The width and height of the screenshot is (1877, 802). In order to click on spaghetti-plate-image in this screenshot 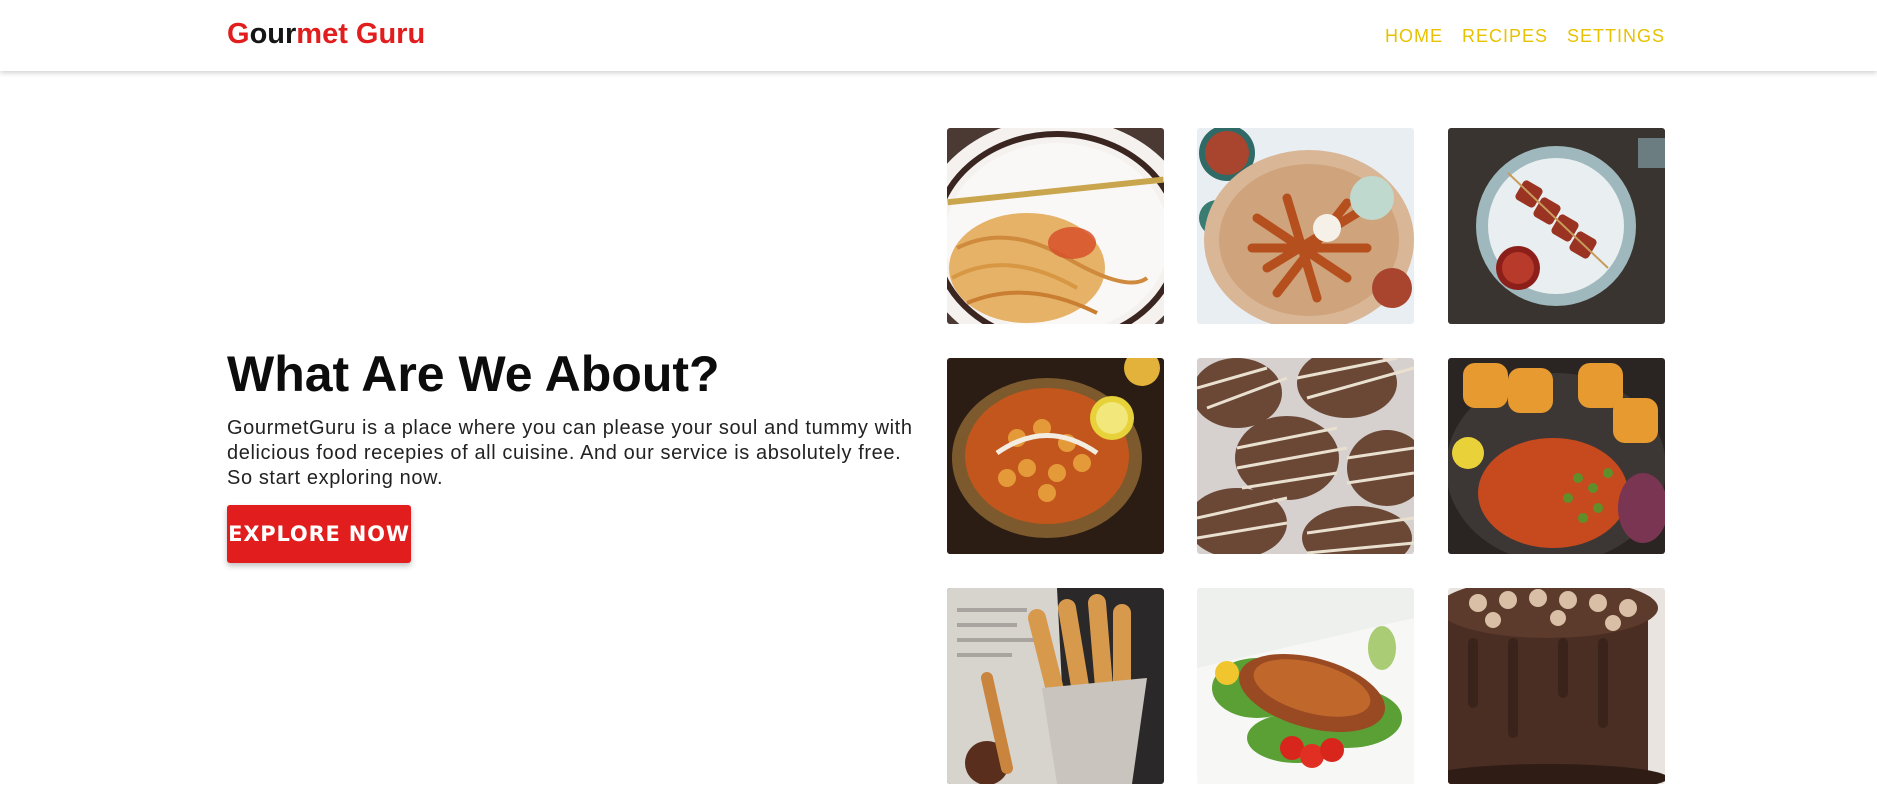, I will do `click(1055, 226)`.